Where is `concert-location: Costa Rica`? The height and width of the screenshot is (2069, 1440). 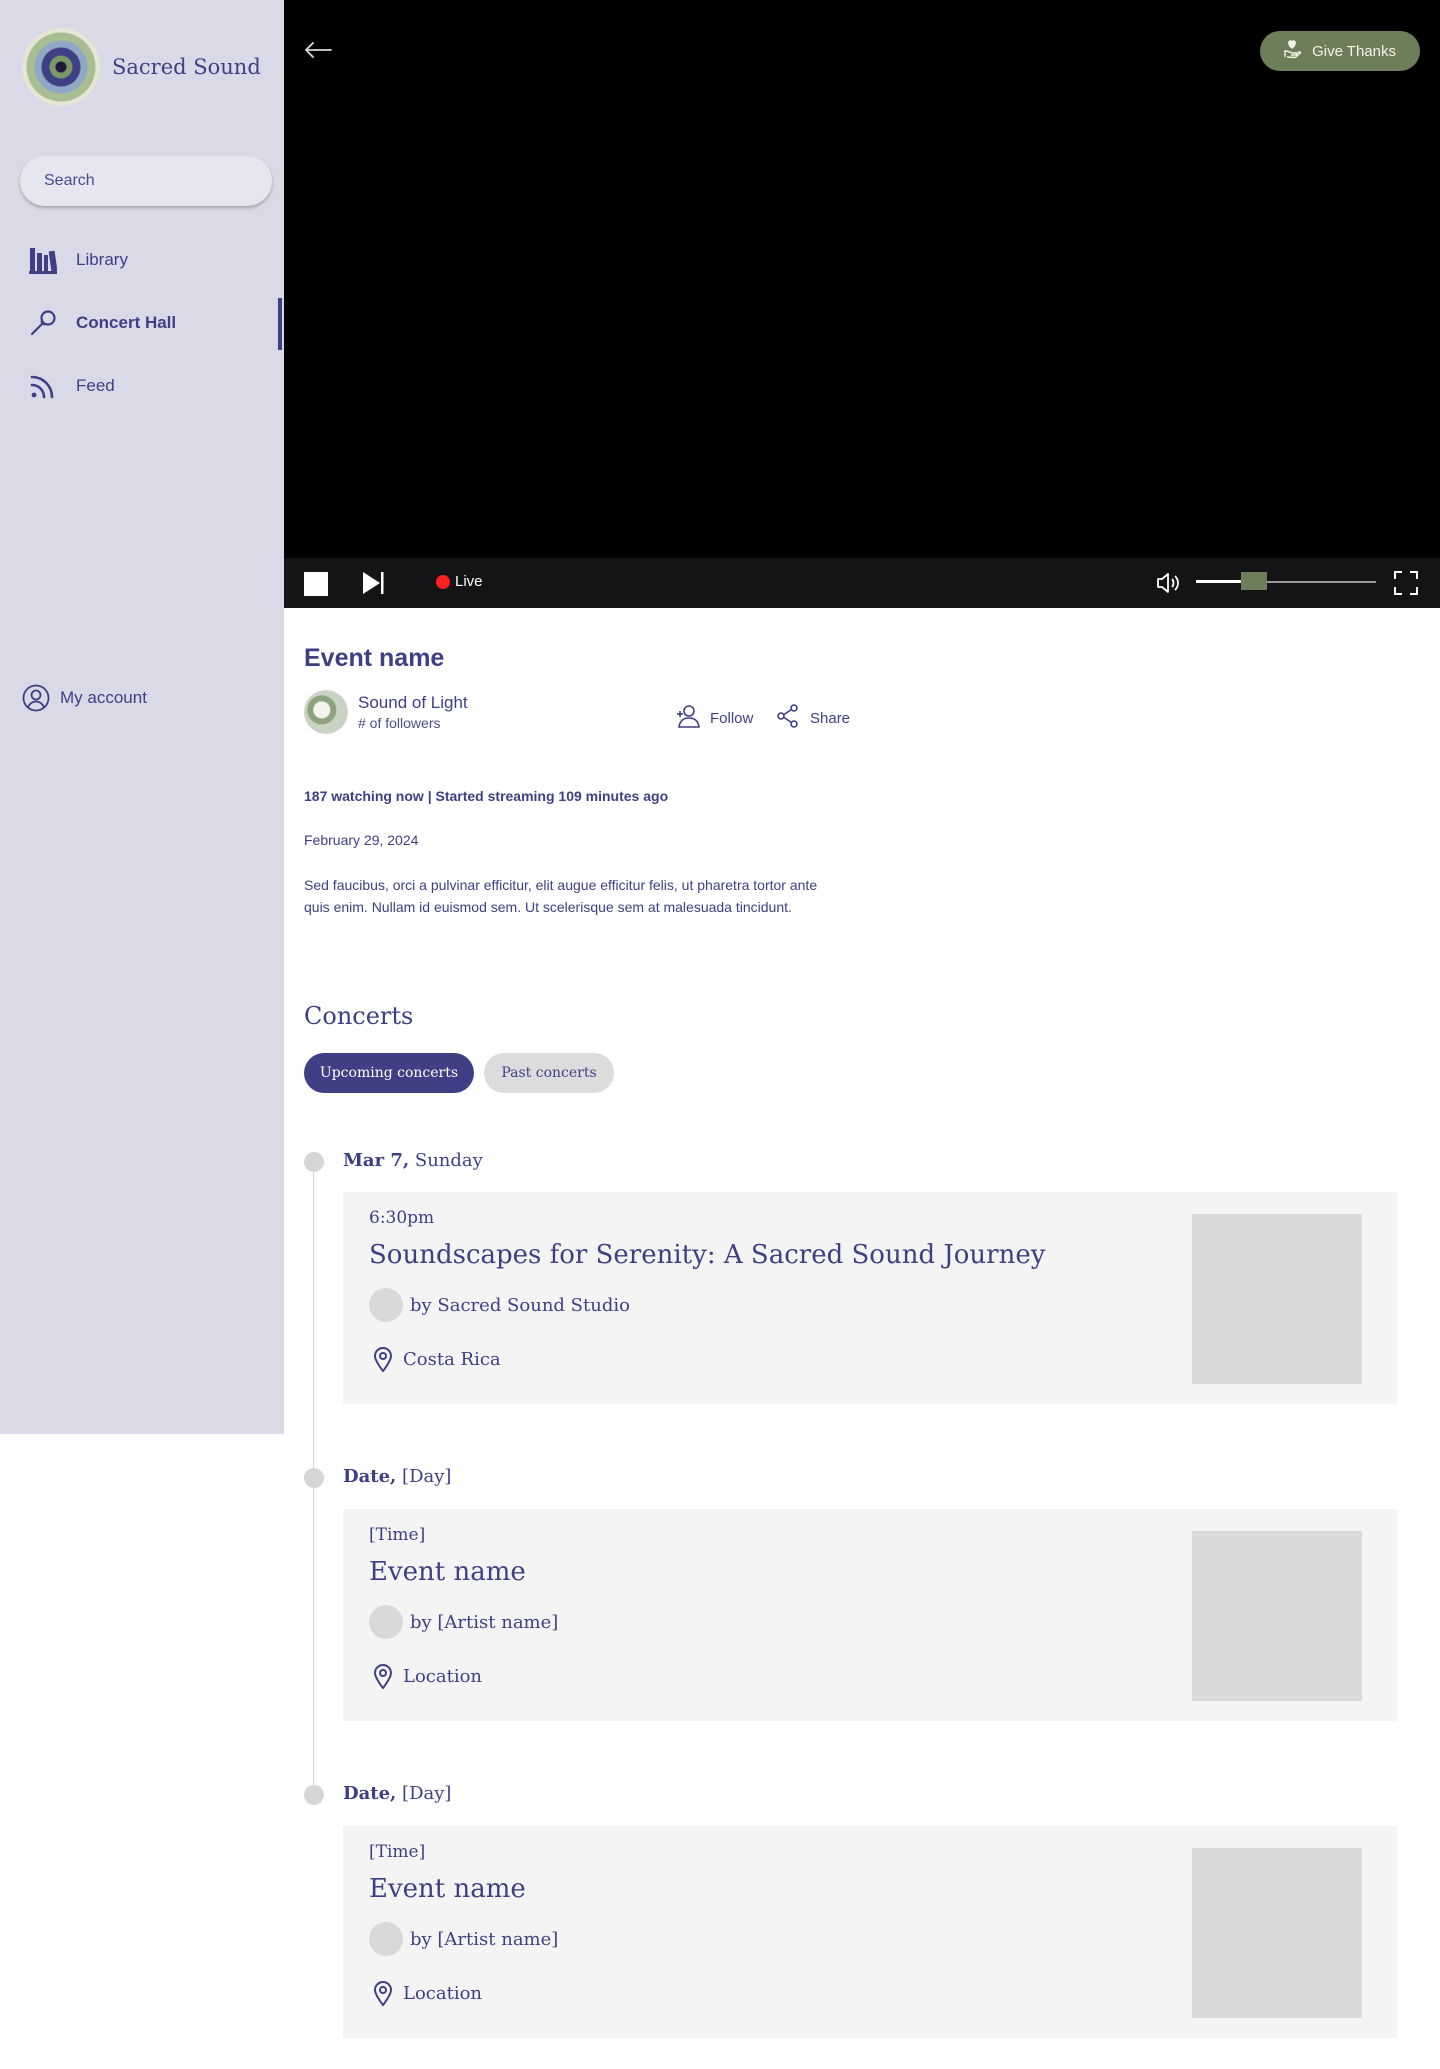 concert-location: Costa Rica is located at coordinates (437, 1359).